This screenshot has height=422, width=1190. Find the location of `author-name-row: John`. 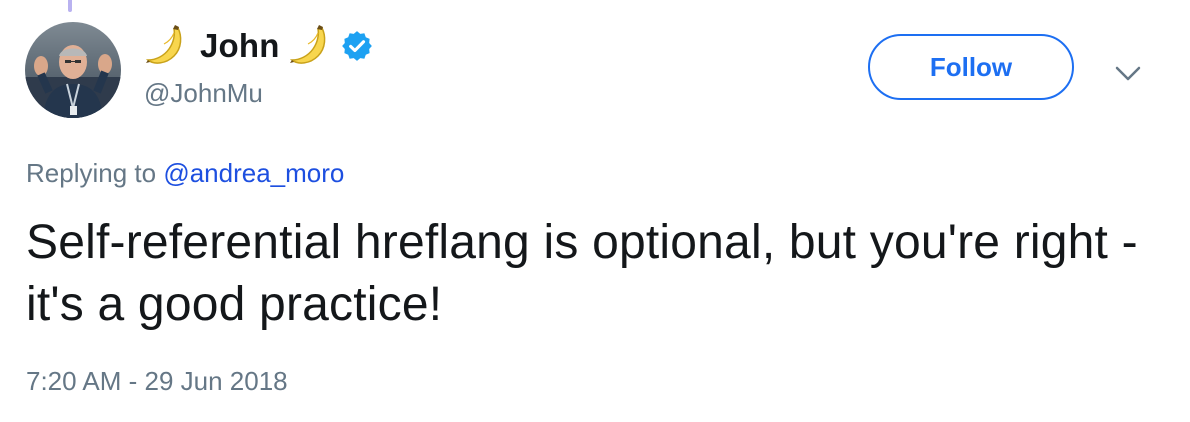

author-name-row: John is located at coordinates (259, 46).